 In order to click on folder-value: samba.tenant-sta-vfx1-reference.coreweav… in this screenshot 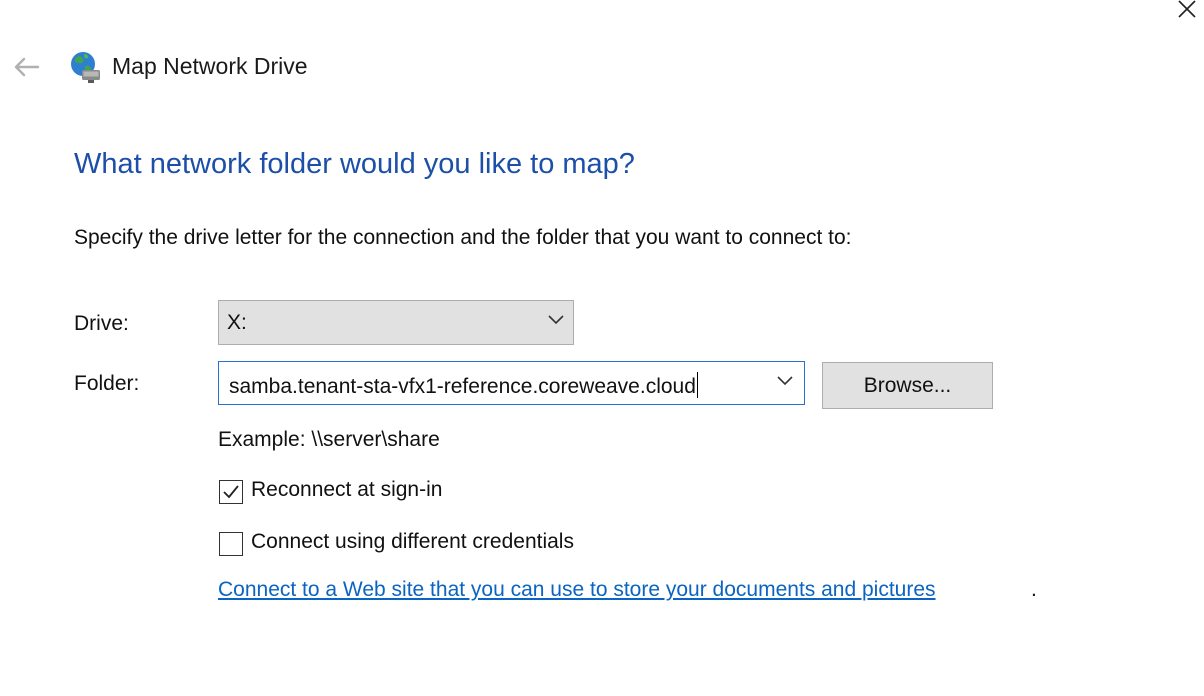, I will do `click(463, 385)`.